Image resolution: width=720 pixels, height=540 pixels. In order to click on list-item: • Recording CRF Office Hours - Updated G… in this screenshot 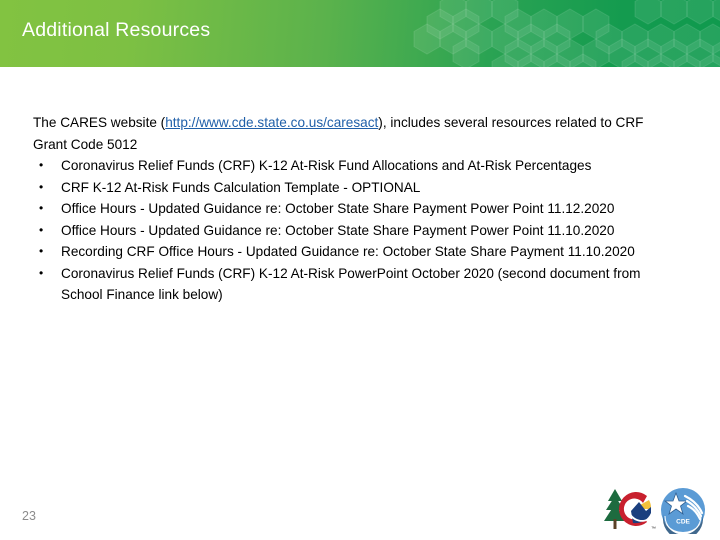, I will do `click(354, 252)`.